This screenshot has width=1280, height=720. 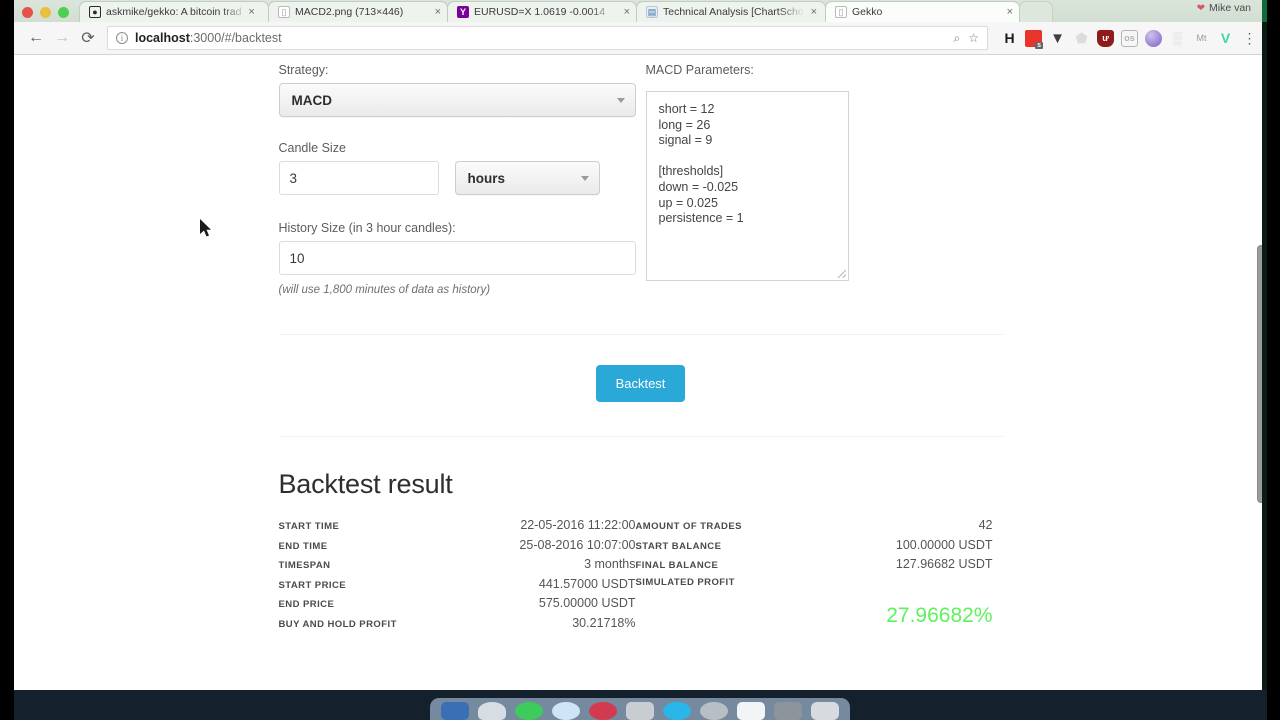 What do you see at coordinates (1249, 38) in the screenshot?
I see `chrome-menu-icon: ⋮` at bounding box center [1249, 38].